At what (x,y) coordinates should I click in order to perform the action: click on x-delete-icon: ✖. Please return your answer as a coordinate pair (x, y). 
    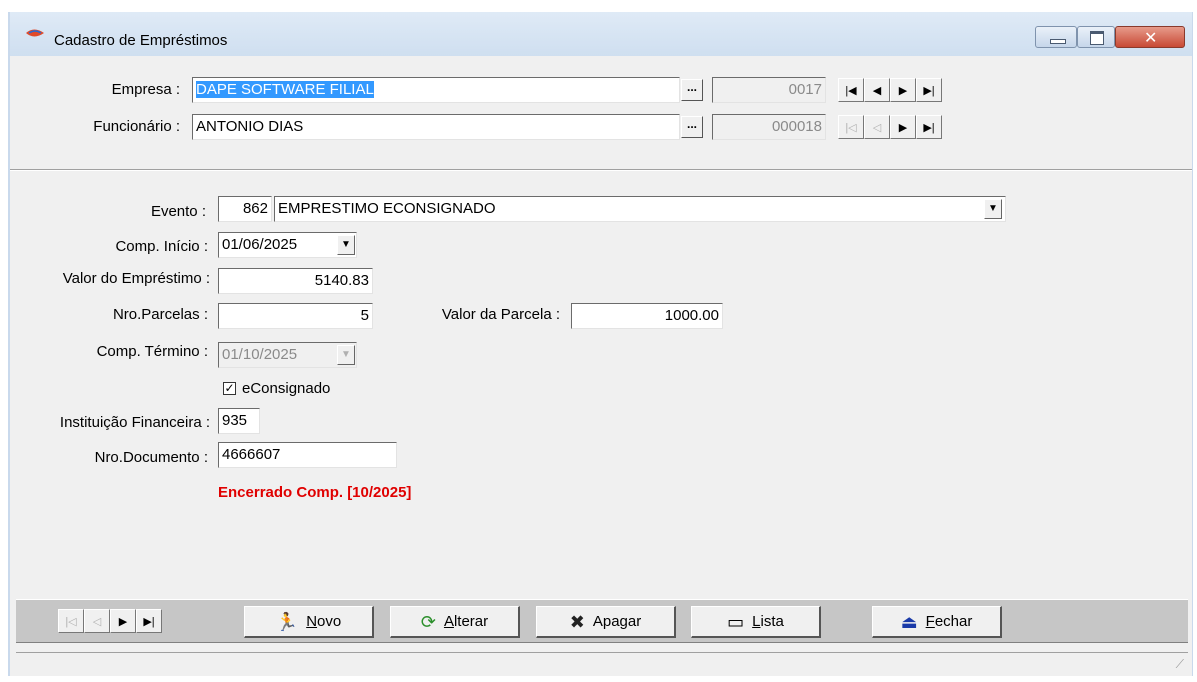
    Looking at the image, I should click on (577, 621).